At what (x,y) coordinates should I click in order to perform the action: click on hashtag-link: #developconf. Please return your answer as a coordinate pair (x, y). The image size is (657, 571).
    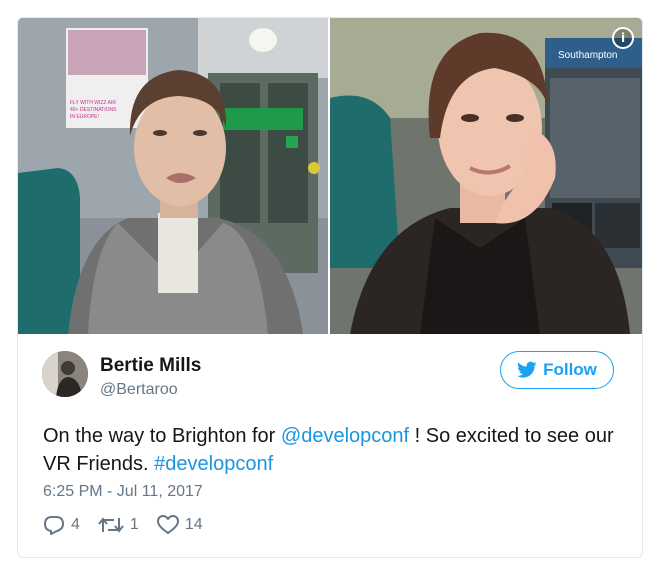
    Looking at the image, I should click on (213, 464).